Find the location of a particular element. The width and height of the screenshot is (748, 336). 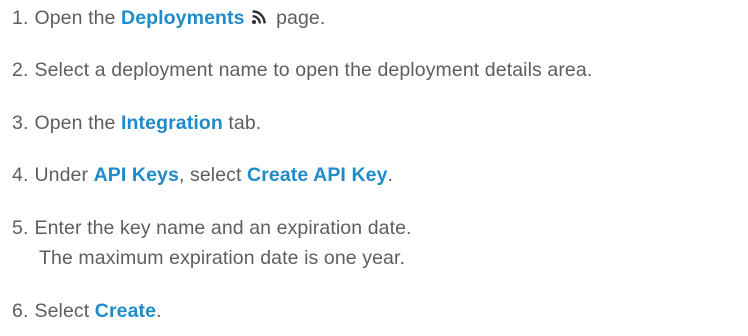

step-text: tab. is located at coordinates (242, 123).